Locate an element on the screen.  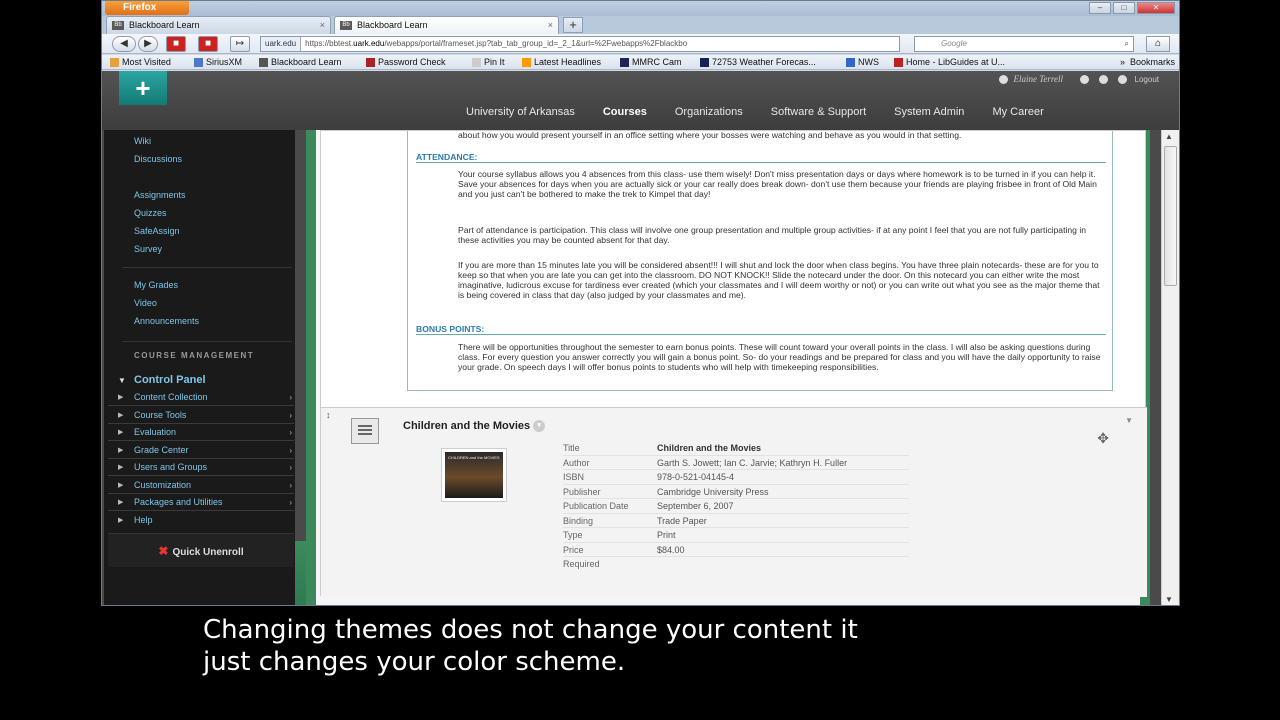
tab-my-career: My Career is located at coordinates (1017, 112).